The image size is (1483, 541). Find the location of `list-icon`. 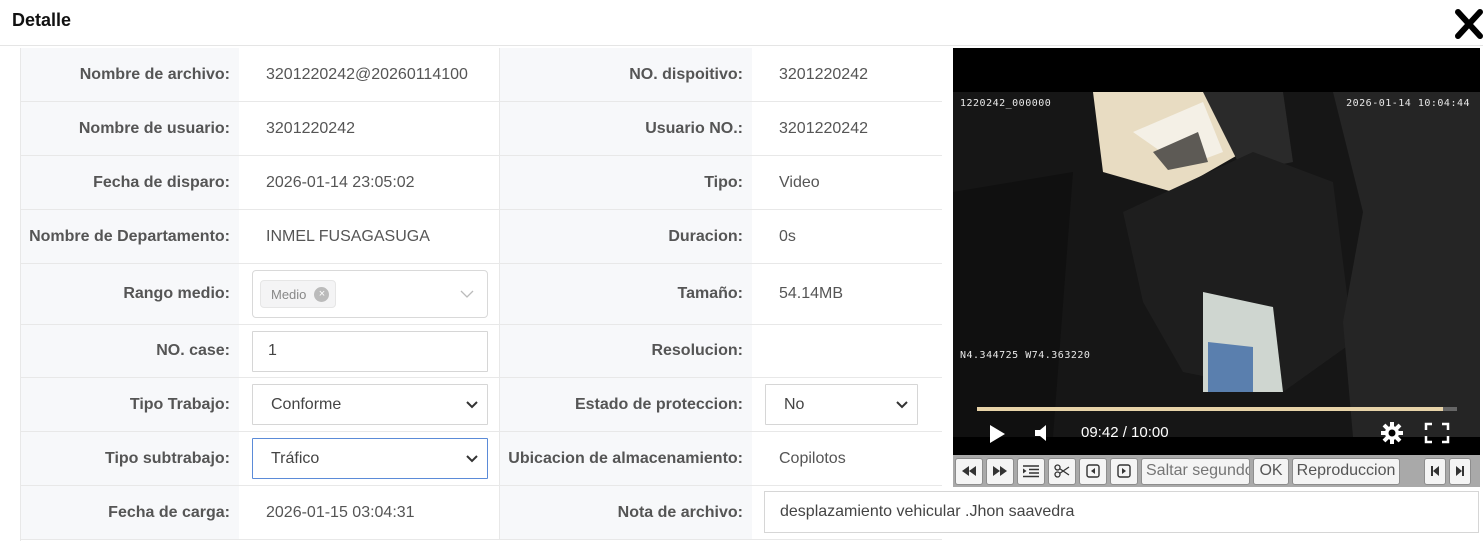

list-icon is located at coordinates (1031, 471).